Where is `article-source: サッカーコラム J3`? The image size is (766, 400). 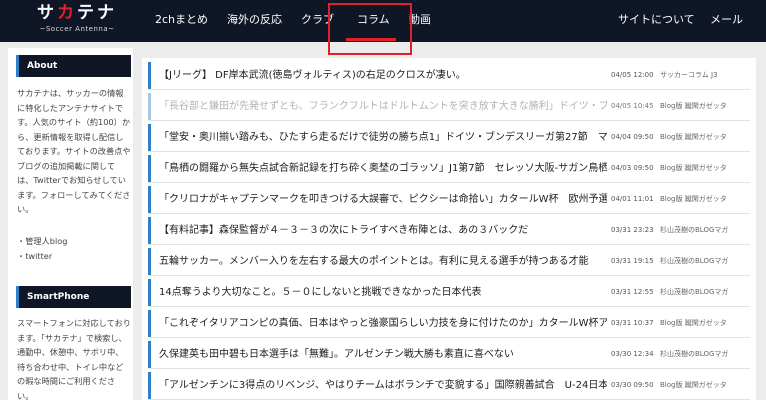 article-source: サッカーコラム J3 is located at coordinates (702, 75).